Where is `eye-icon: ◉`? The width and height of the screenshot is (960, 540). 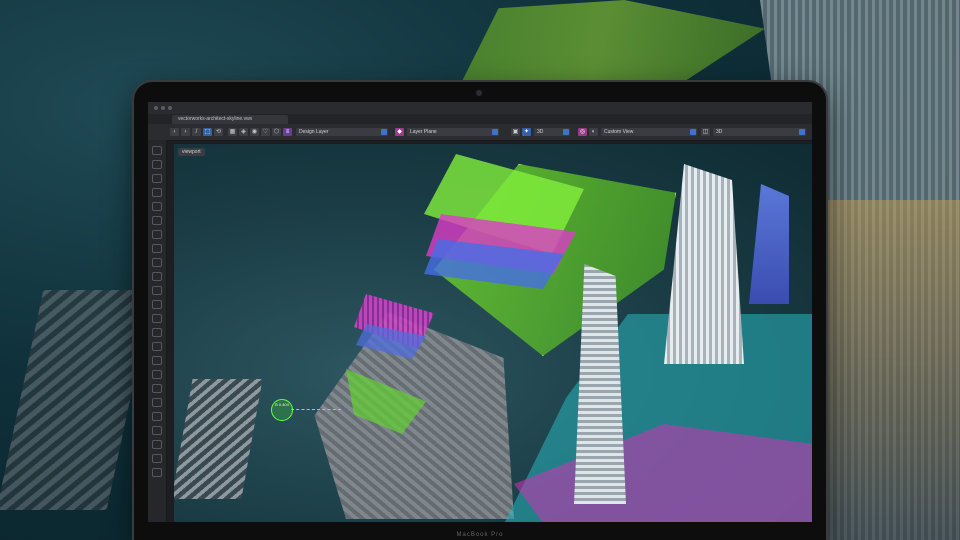
eye-icon: ◉ is located at coordinates (254, 132).